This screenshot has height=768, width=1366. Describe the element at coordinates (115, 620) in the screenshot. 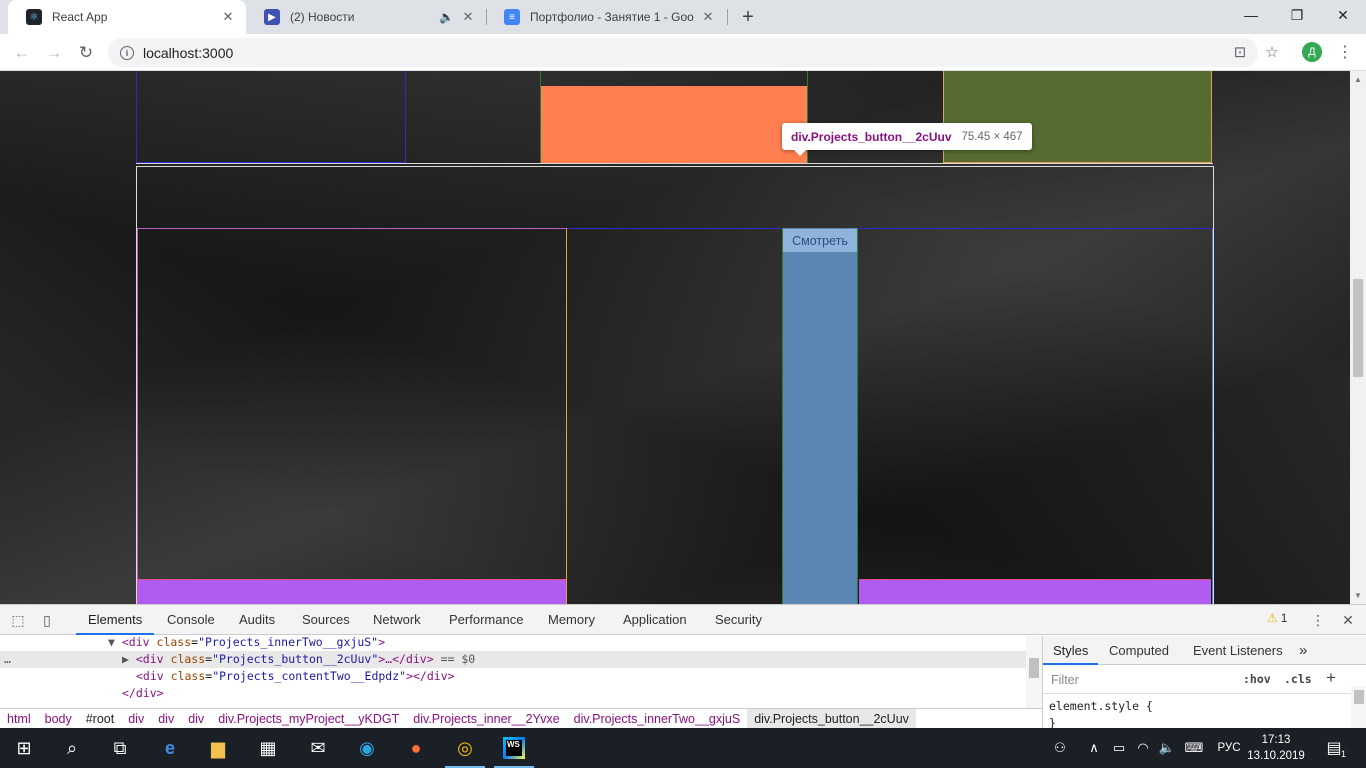

I see `devtools-tab-elements: Elements` at that location.